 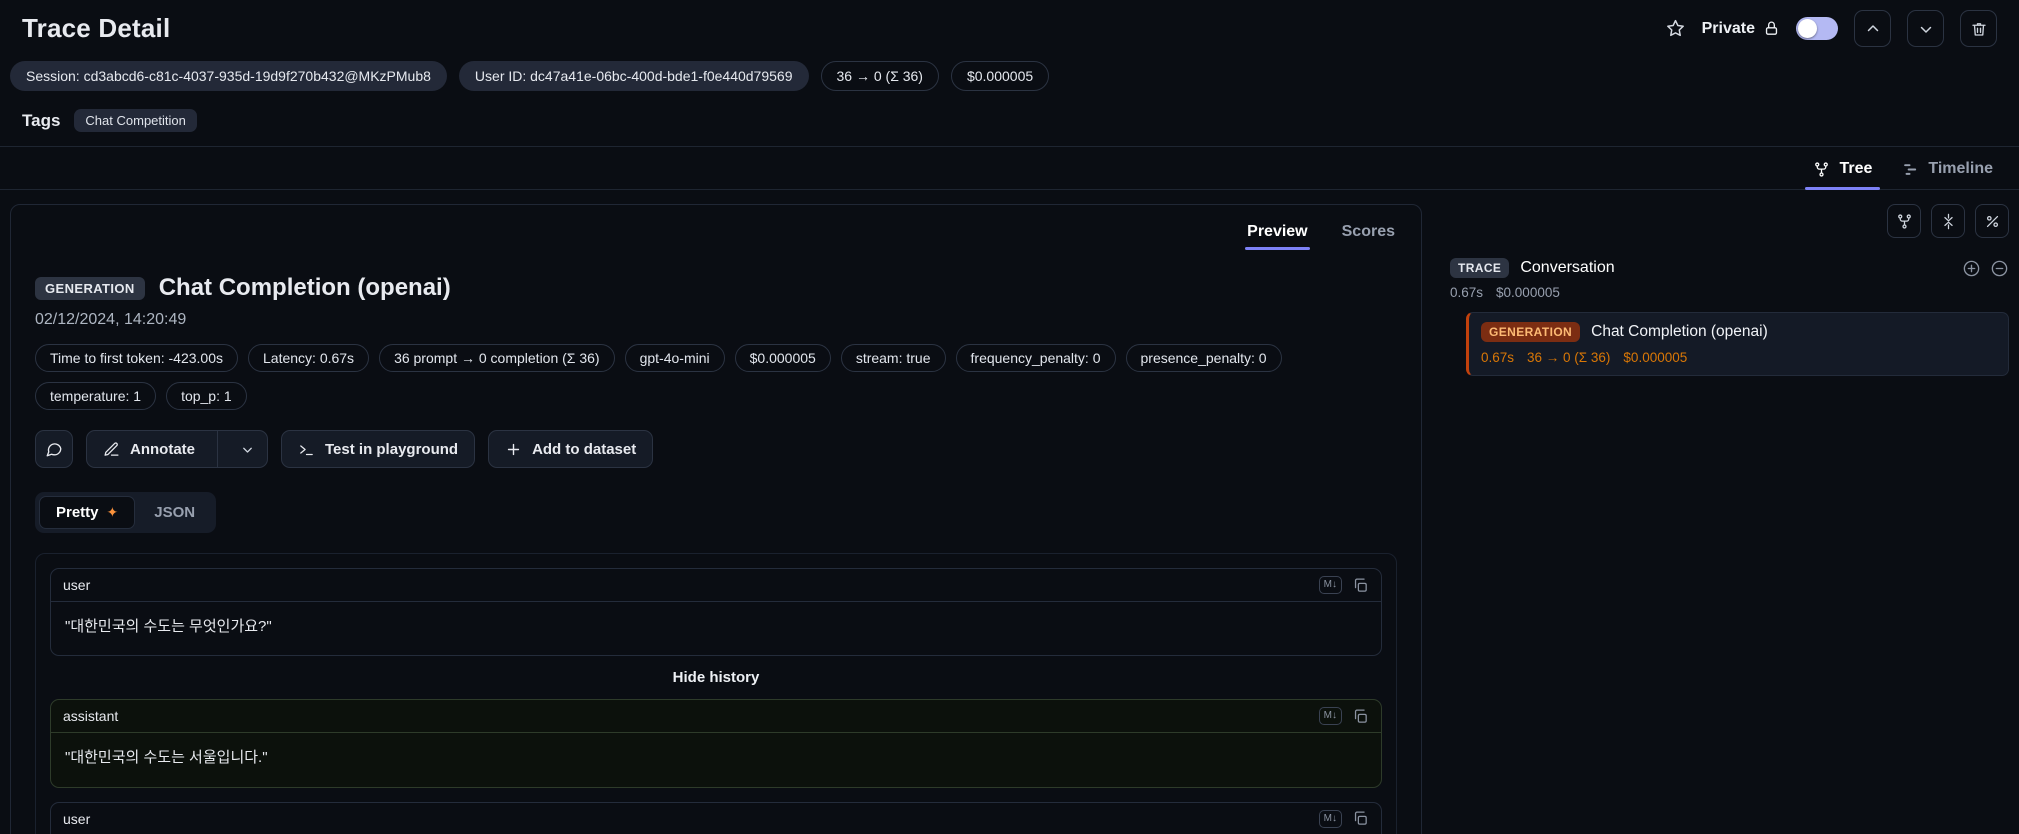 I want to click on pretty-label: Pretty, so click(x=77, y=512).